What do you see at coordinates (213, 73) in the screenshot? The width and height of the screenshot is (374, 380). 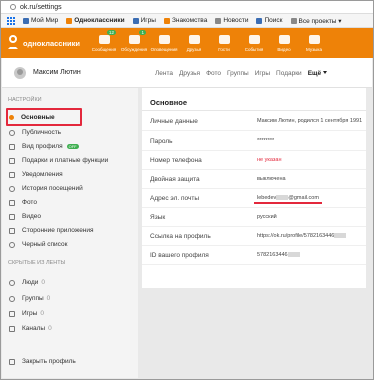 I see `tab-photos: Фото` at bounding box center [213, 73].